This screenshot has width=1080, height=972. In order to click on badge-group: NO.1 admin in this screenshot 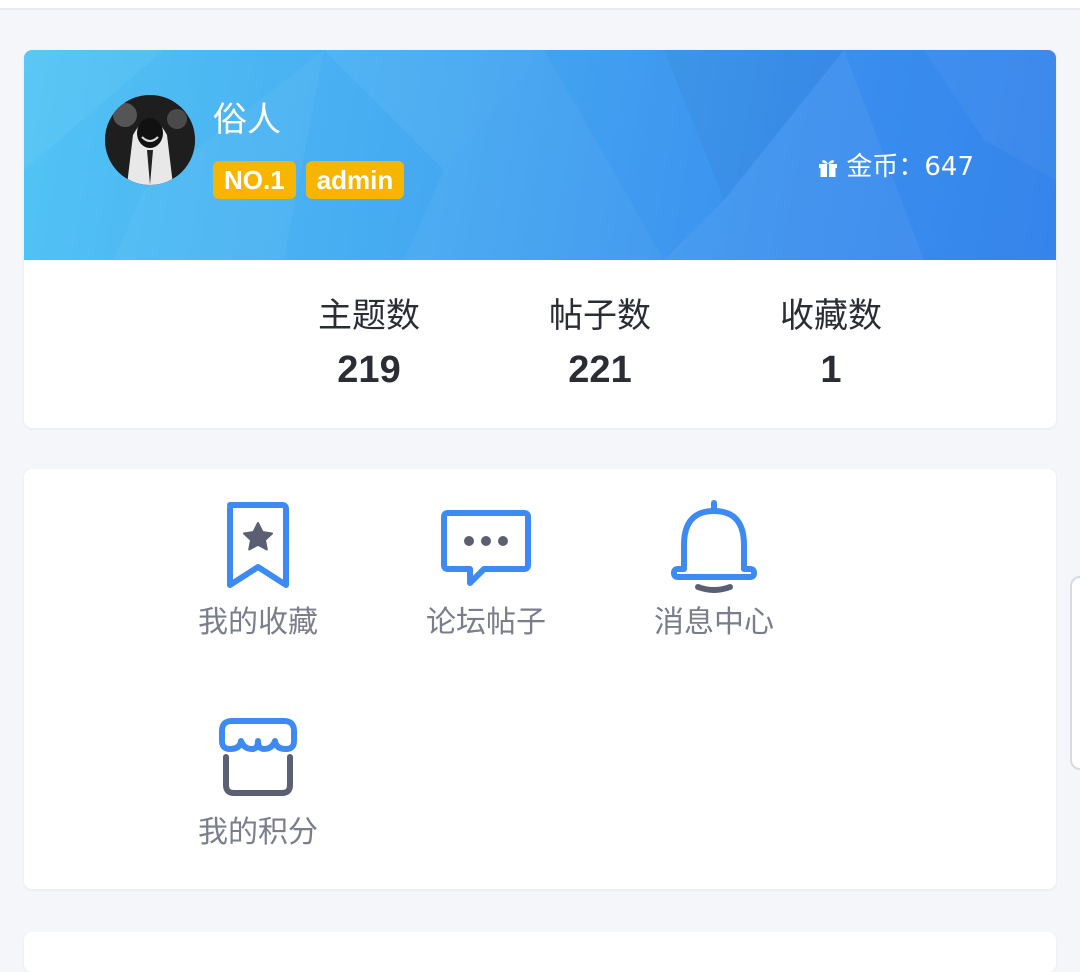, I will do `click(309, 180)`.